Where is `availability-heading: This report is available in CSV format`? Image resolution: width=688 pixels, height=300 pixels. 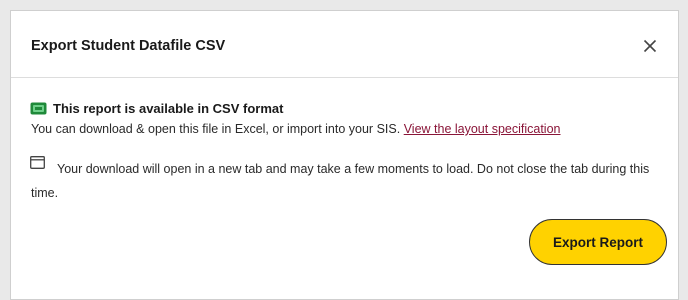
availability-heading: This report is available in CSV format is located at coordinates (168, 108).